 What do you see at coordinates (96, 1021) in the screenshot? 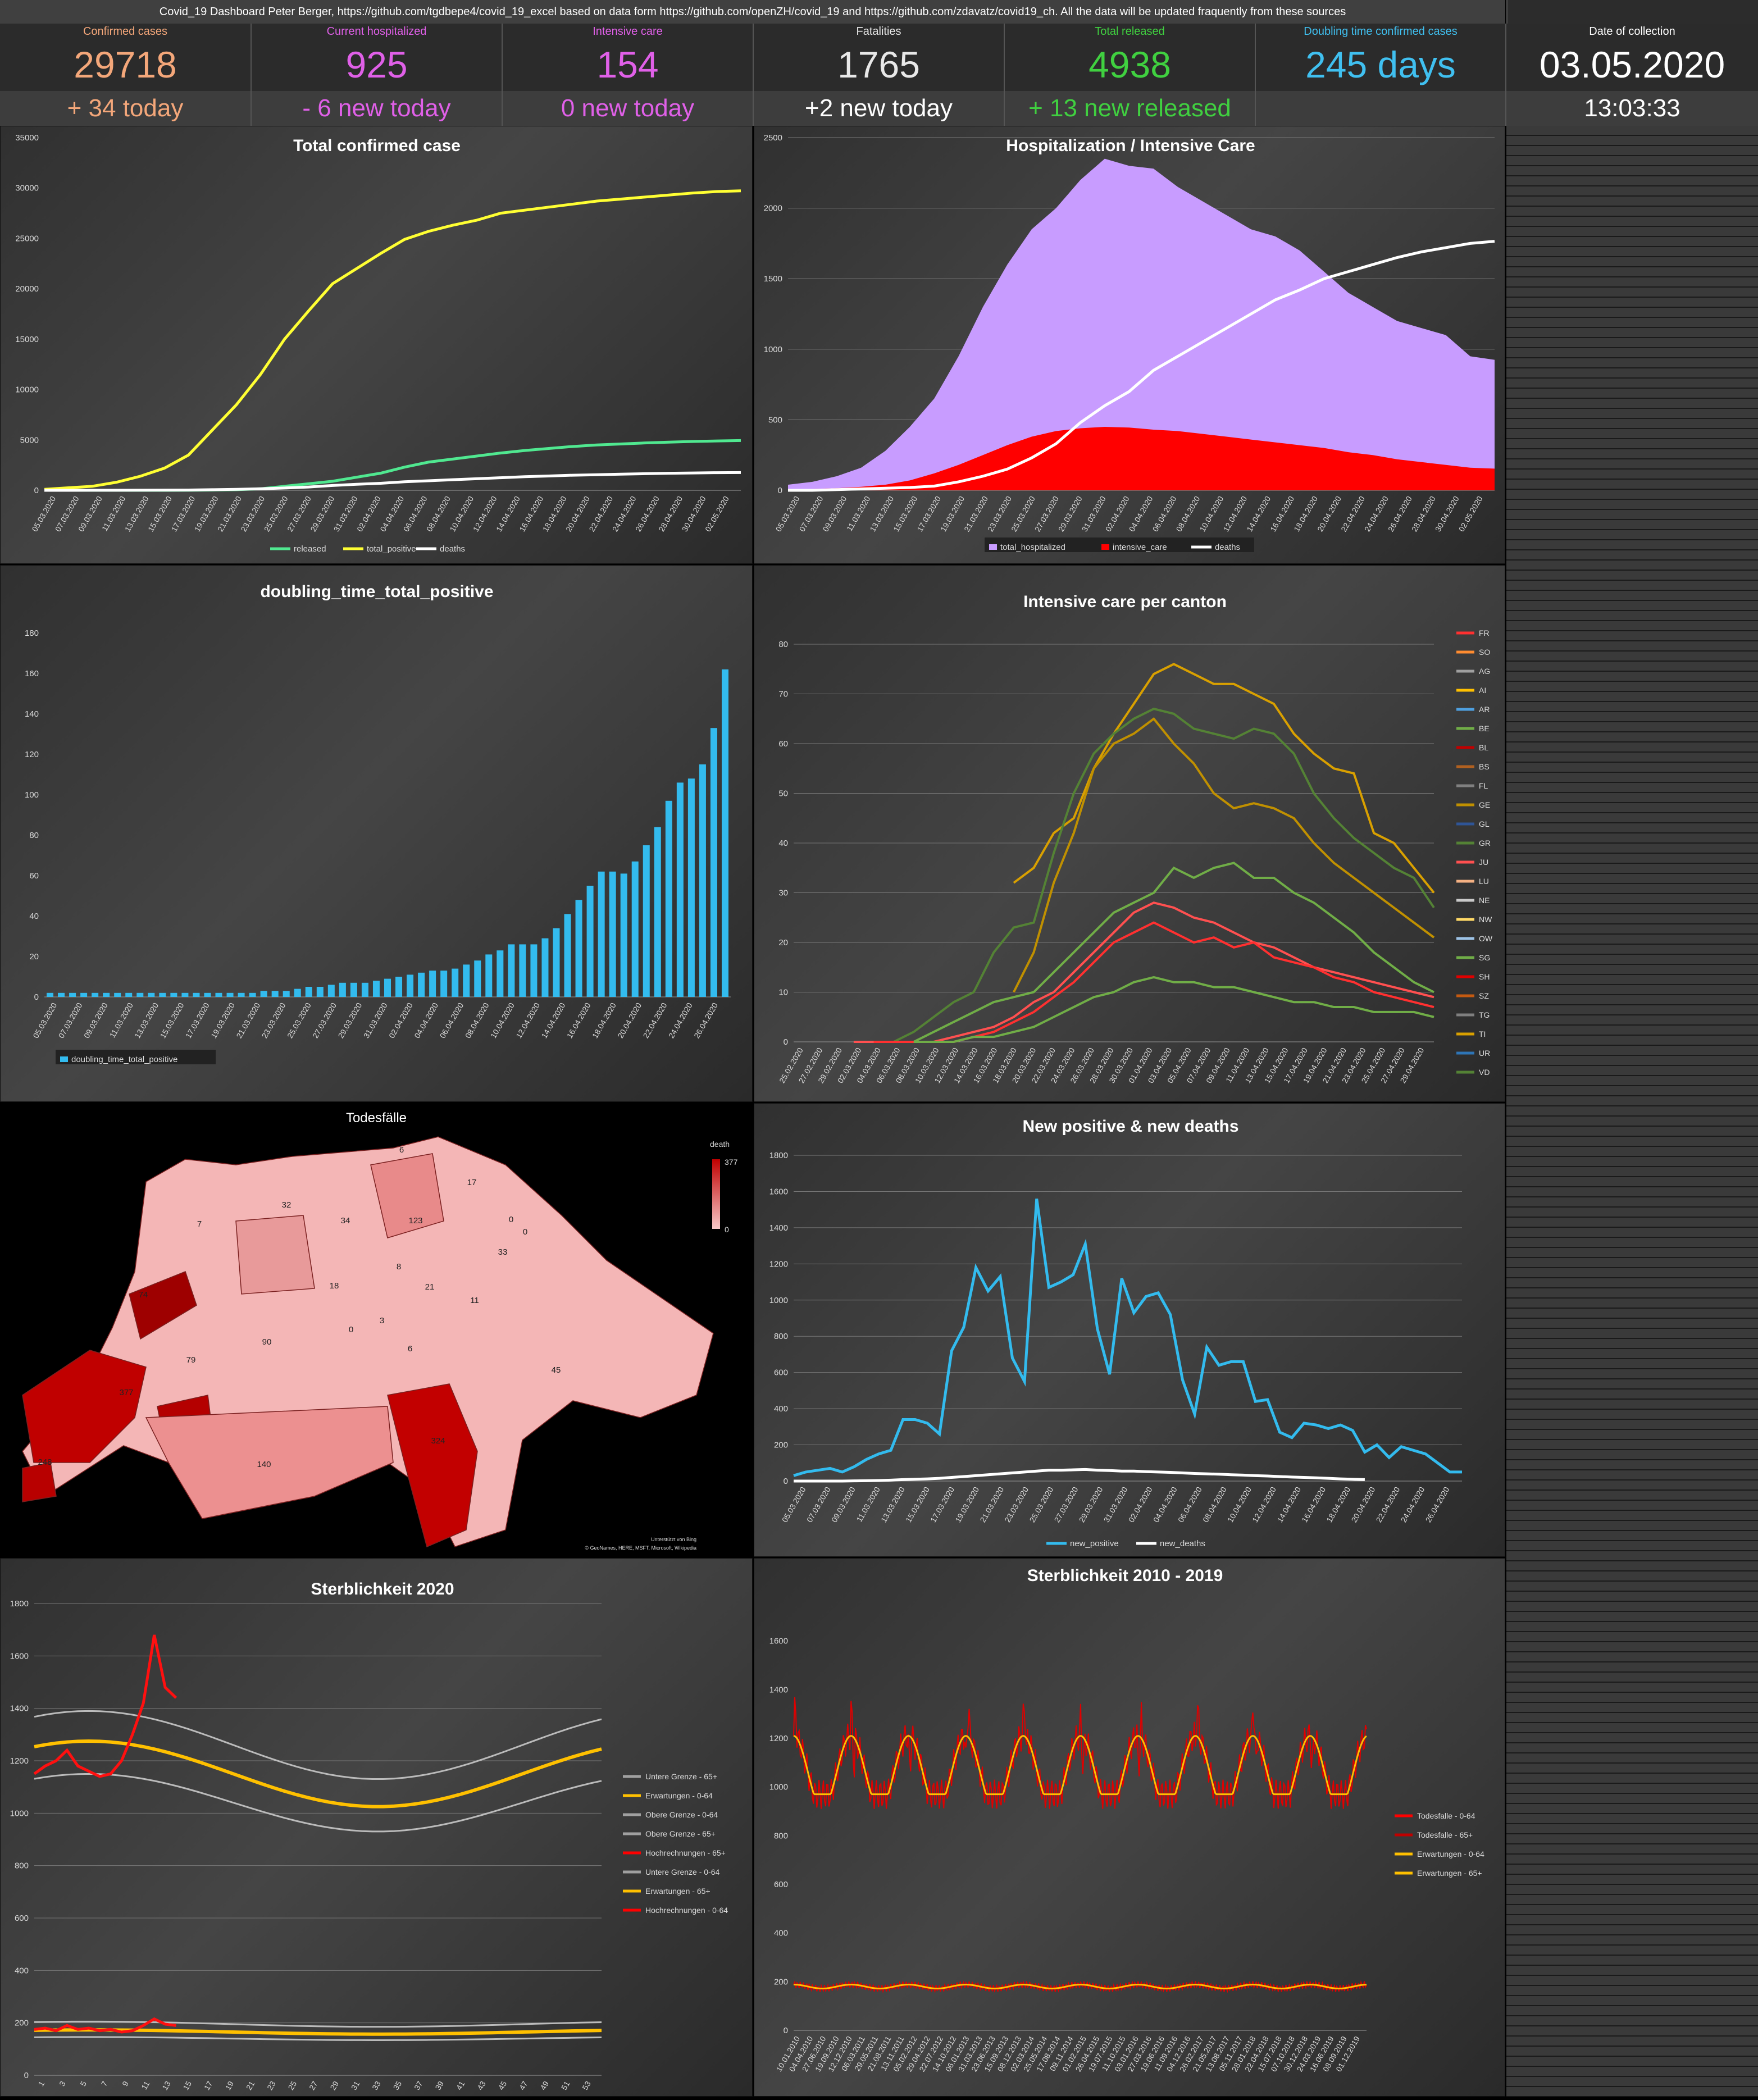
I see `x-tick-label: 09.03.2020` at bounding box center [96, 1021].